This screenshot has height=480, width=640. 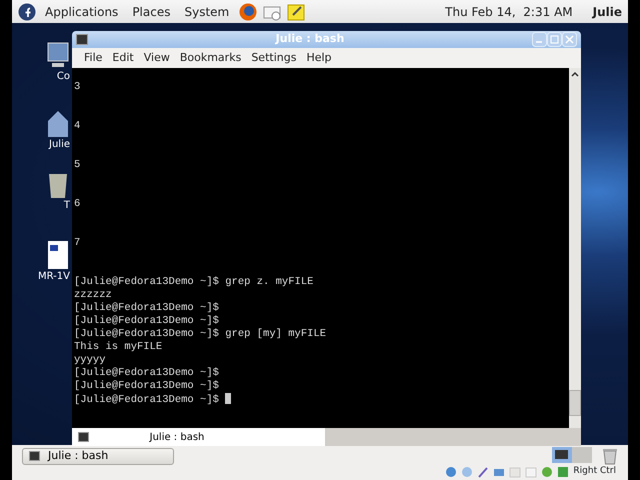 What do you see at coordinates (77, 243) in the screenshot?
I see `terminal-line: 7` at bounding box center [77, 243].